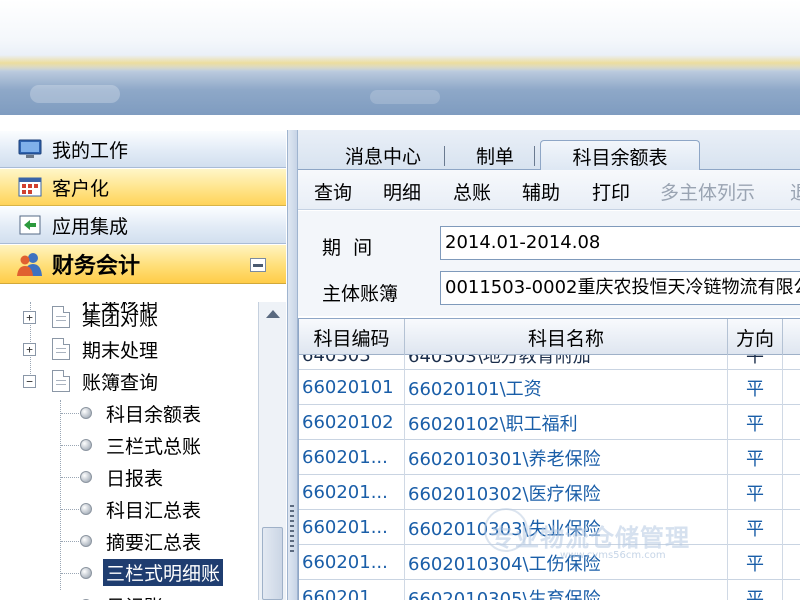  Describe the element at coordinates (129, 477) in the screenshot. I see `tree-leaf-item: 日报表` at that location.